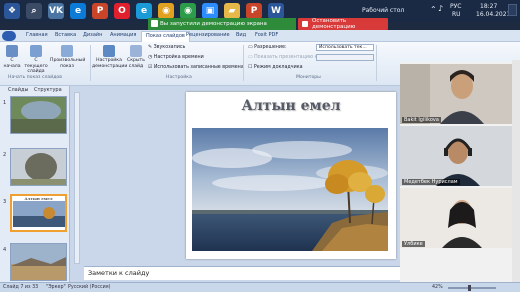 This screenshot has height=292, width=520. Describe the element at coordinates (9, 36) in the screenshot. I see `office-button` at that location.